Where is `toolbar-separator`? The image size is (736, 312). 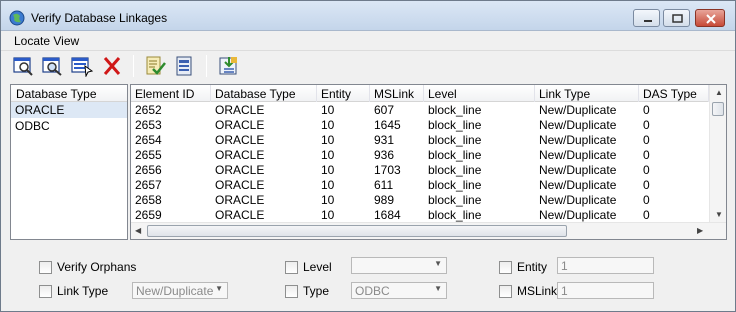
toolbar-separator is located at coordinates (206, 66).